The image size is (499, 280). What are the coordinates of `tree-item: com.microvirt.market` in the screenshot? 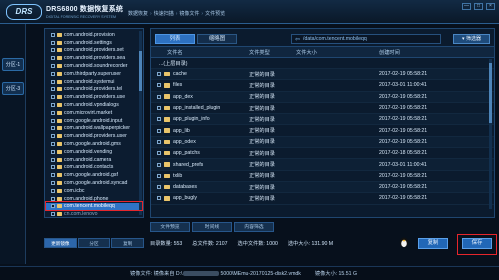 It's located at (94, 113).